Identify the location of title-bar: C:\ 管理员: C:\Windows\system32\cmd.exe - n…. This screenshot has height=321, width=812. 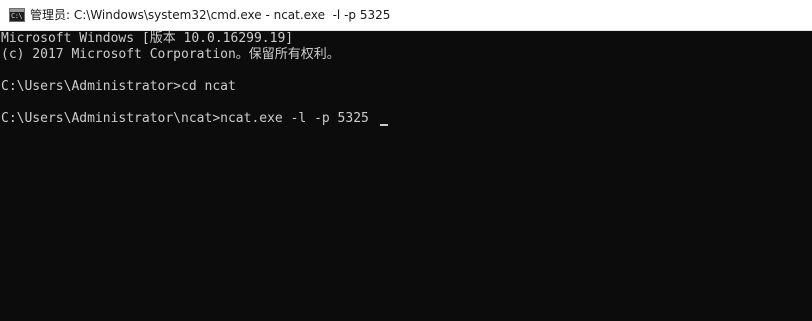
(406, 15).